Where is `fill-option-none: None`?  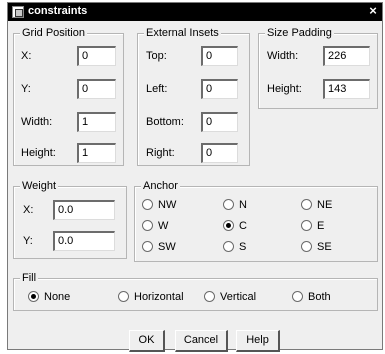 fill-option-none: None is located at coordinates (49, 297).